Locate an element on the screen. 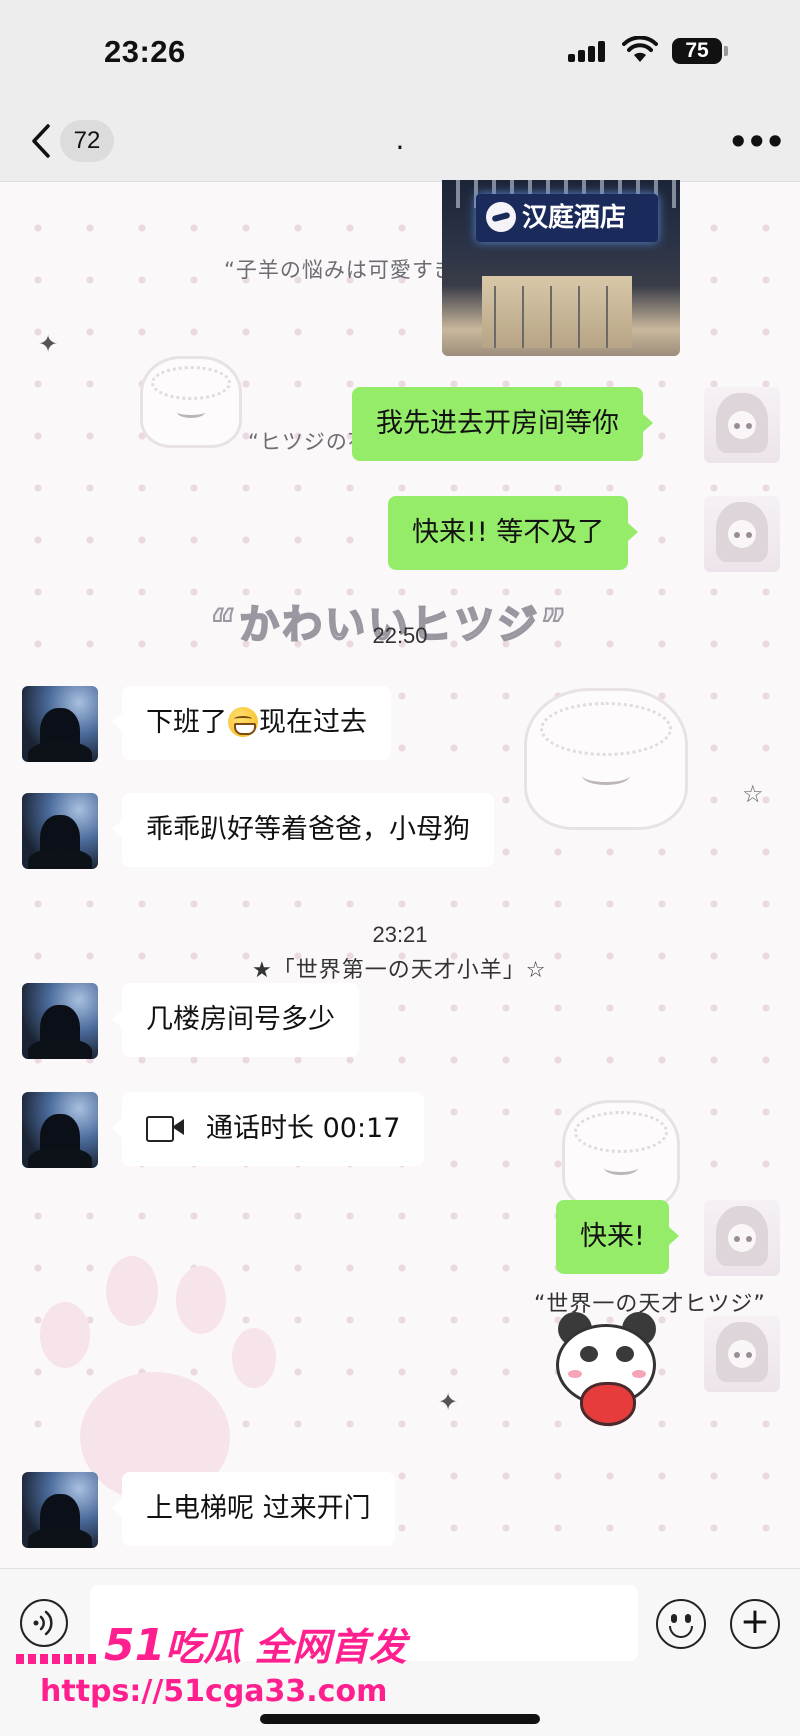  watermark-brand-text: 吃瓜 全网首发 is located at coordinates (286, 1647).